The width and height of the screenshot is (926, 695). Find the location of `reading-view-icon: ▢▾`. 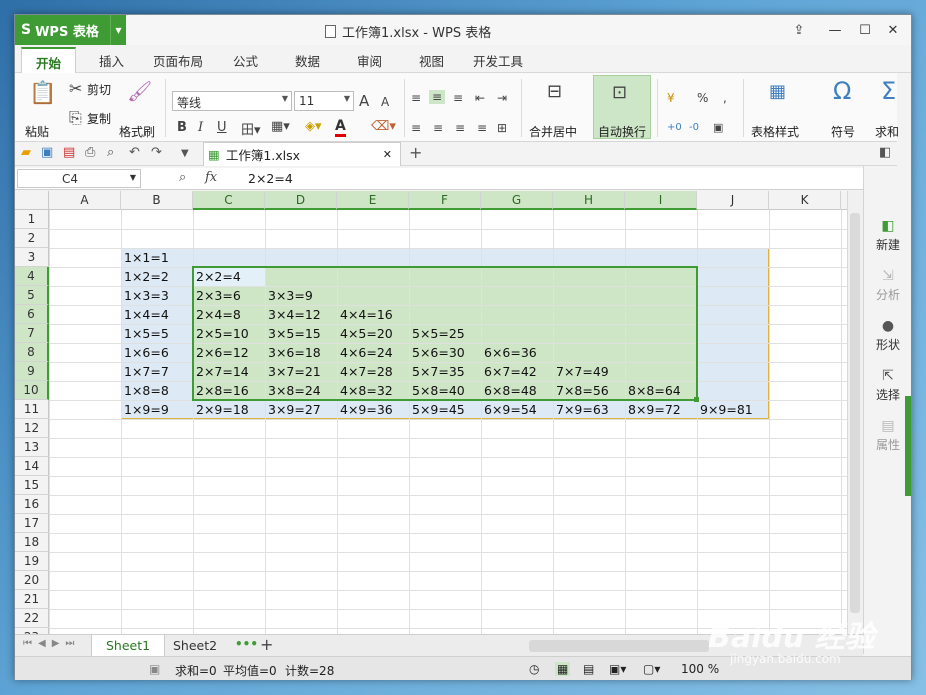

reading-view-icon: ▢▾ is located at coordinates (651, 669).